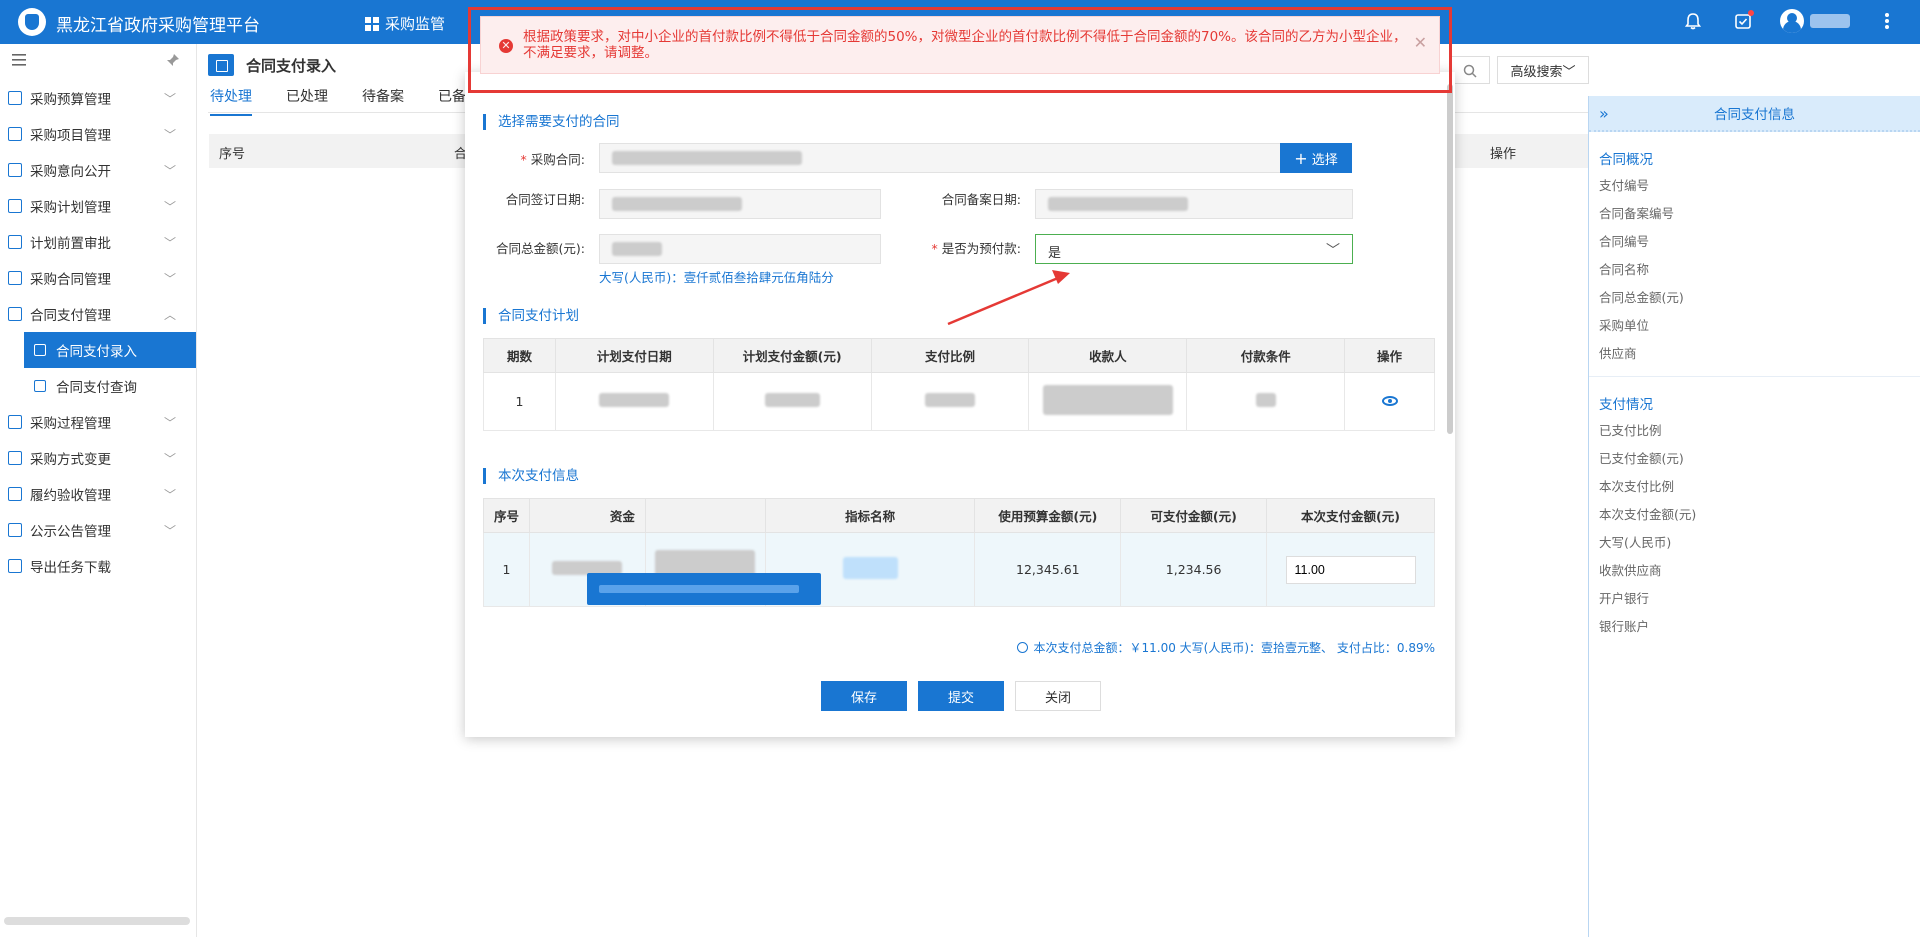 This screenshot has height=937, width=1920. What do you see at coordinates (1693, 21) in the screenshot?
I see `bell-icon` at bounding box center [1693, 21].